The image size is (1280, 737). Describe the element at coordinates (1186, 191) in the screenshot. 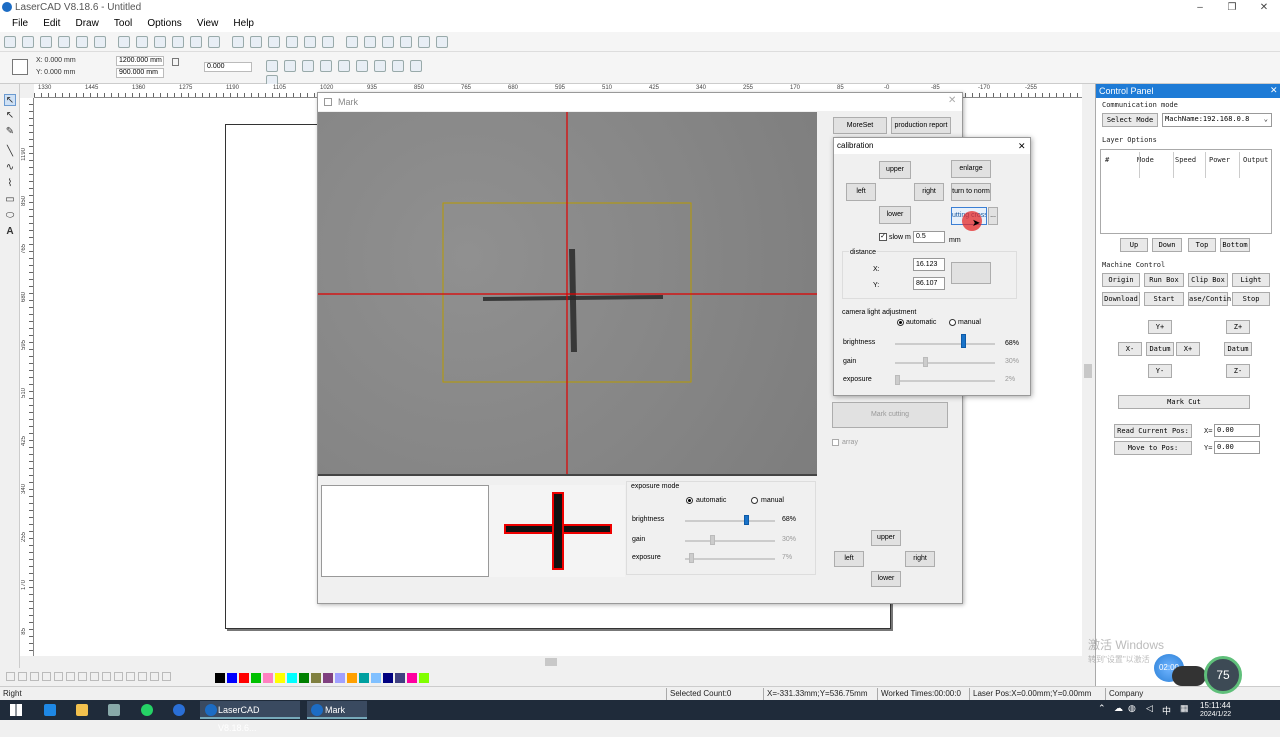

I see `layer-table: # Mode Speed Power Output` at that location.